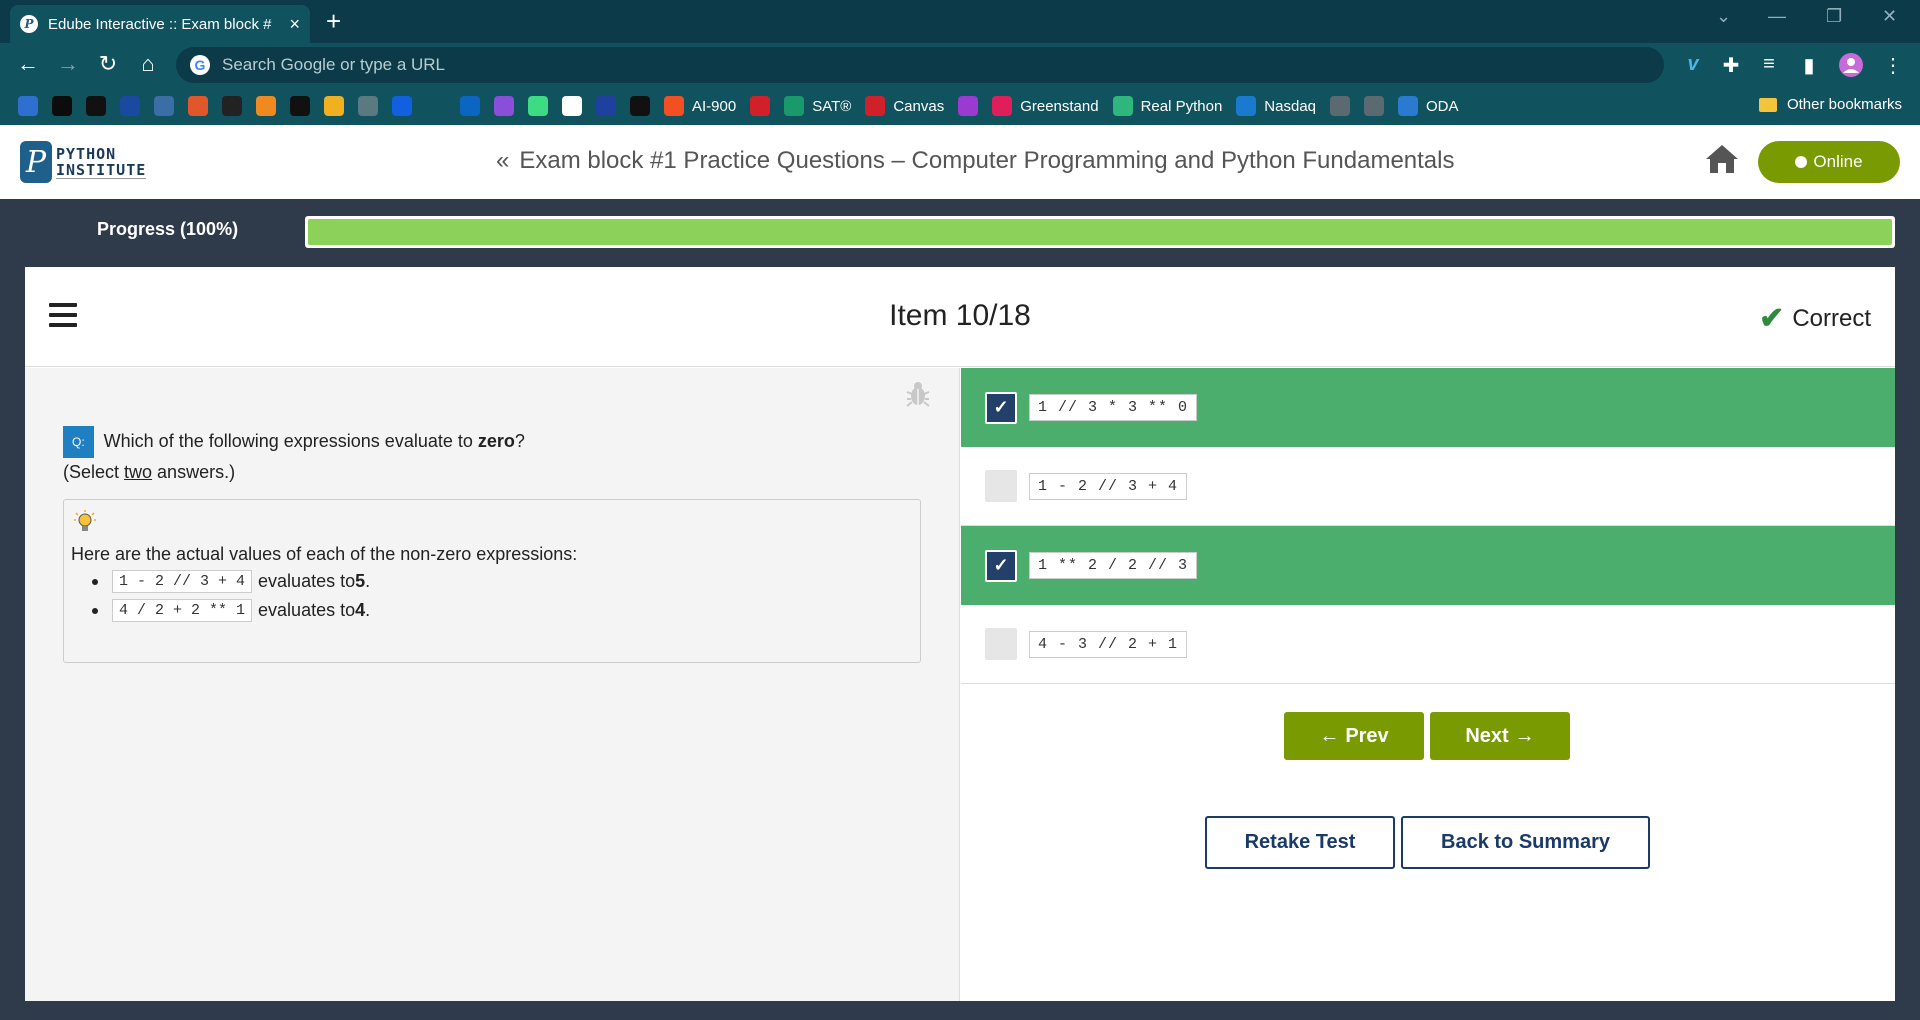  I want to click on tab-title: Edube Interactive :: Exam block #, so click(160, 24).